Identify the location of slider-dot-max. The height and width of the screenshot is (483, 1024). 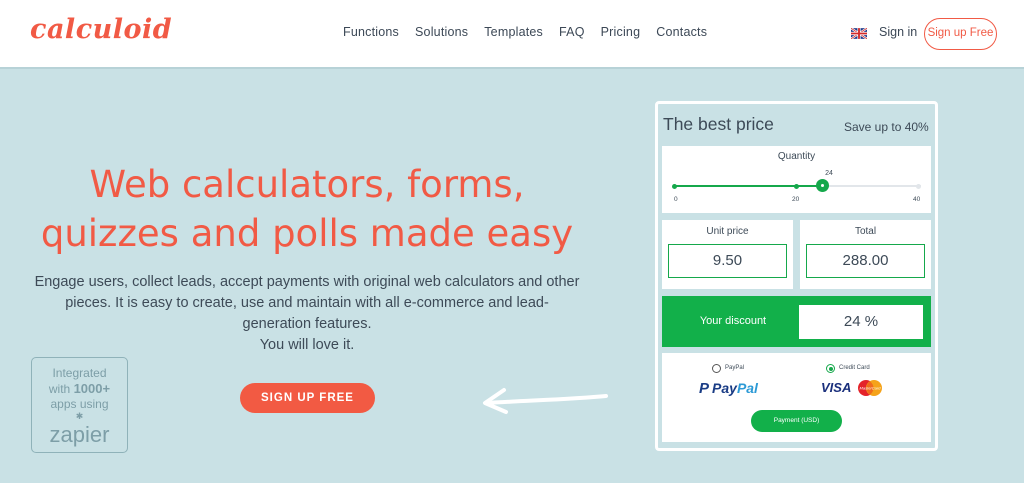
(918, 186).